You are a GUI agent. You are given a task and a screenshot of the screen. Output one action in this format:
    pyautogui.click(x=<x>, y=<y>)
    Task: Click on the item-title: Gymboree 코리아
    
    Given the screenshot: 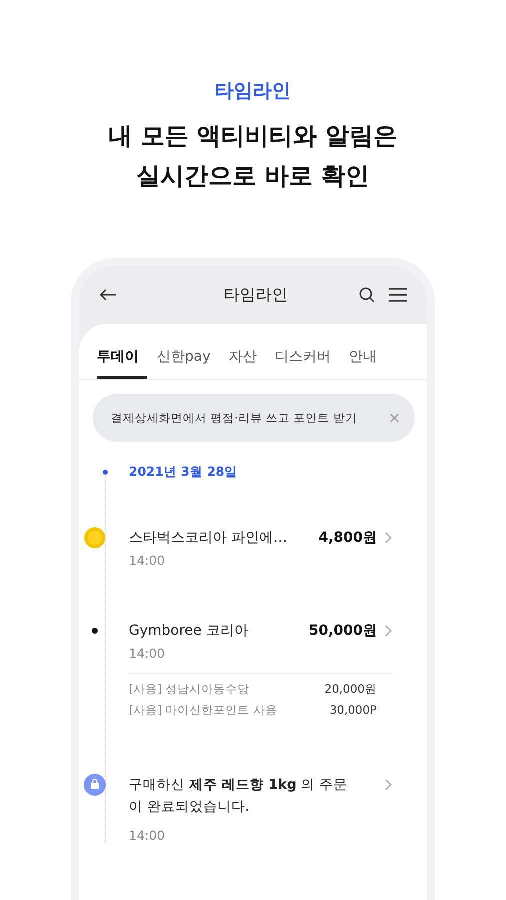 What is the action you would take?
    pyautogui.click(x=189, y=631)
    